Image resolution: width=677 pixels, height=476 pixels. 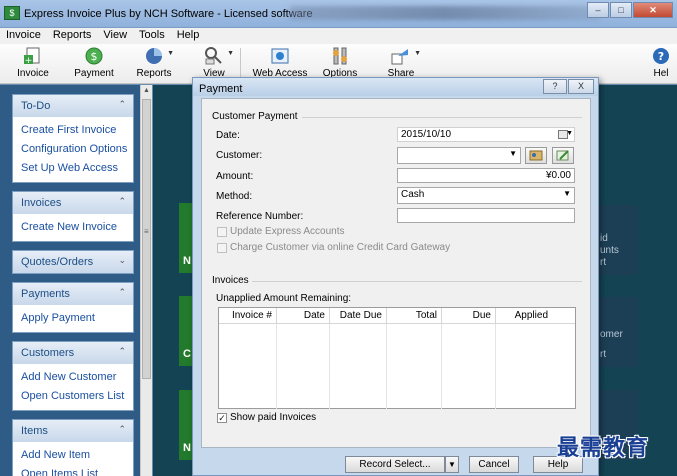 What do you see at coordinates (661, 56) in the screenshot?
I see `help-icon: ?` at bounding box center [661, 56].